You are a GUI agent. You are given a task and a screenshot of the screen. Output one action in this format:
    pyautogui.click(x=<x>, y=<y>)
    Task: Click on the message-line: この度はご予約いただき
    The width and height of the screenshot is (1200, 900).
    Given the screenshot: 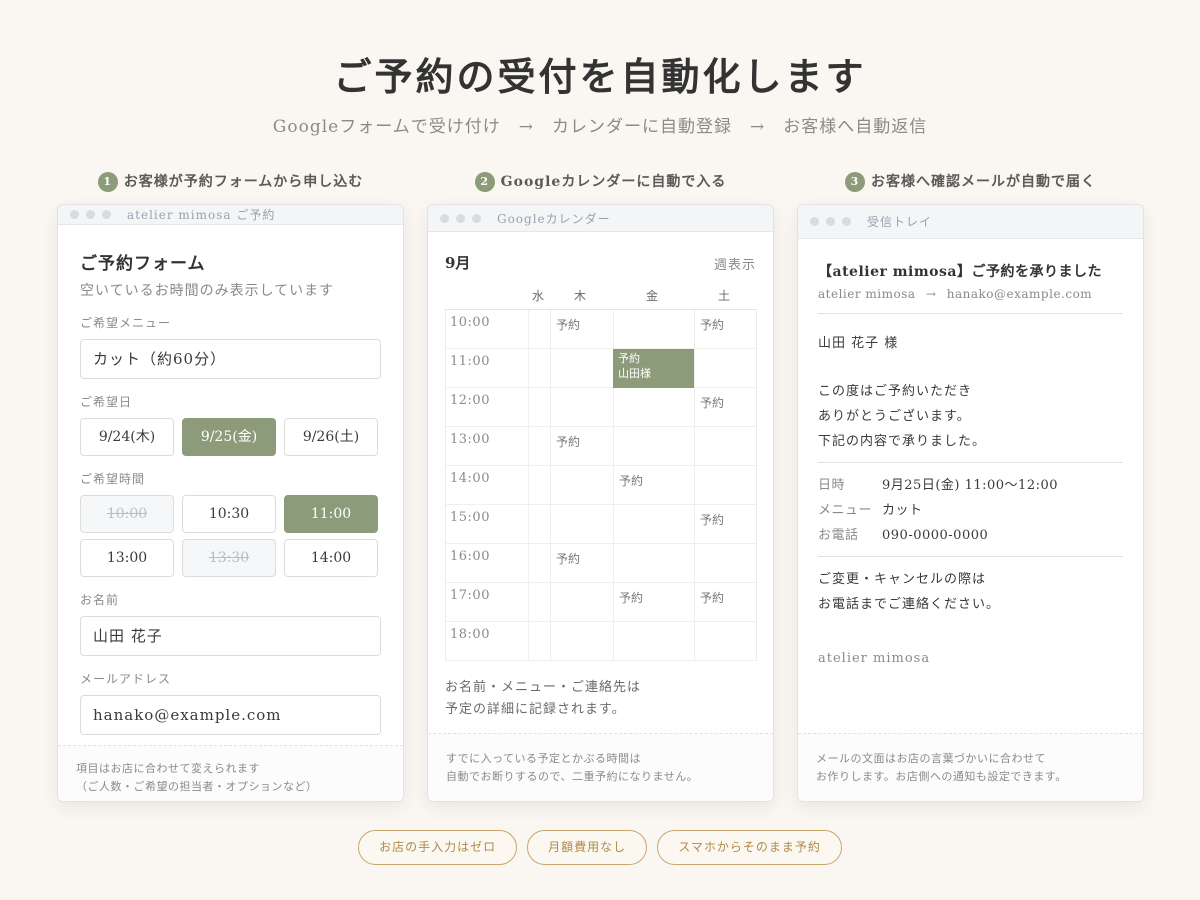 What is the action you would take?
    pyautogui.click(x=895, y=391)
    